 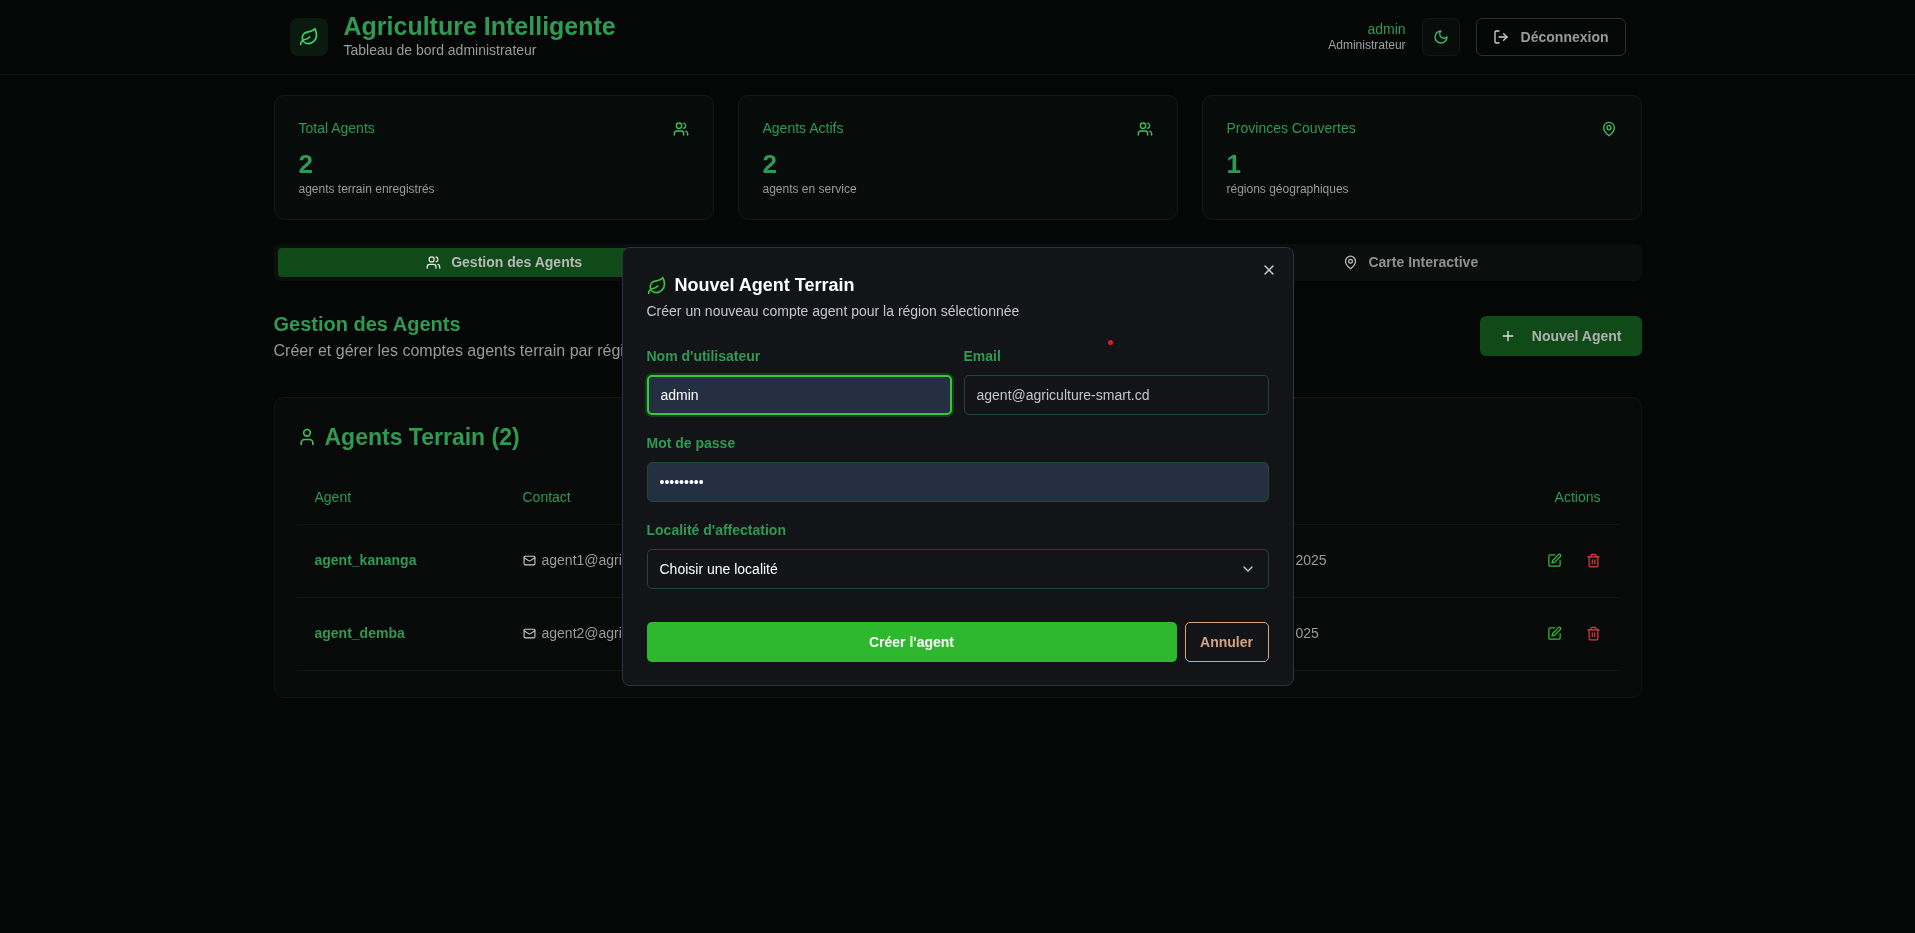 I want to click on table-cell: agent_demba, so click(x=400, y=634).